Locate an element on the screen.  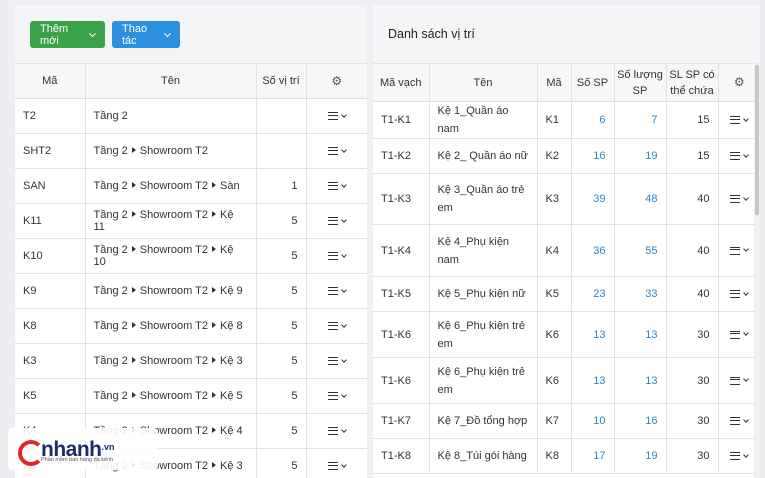
sp-count-link: 36 is located at coordinates (593, 250).